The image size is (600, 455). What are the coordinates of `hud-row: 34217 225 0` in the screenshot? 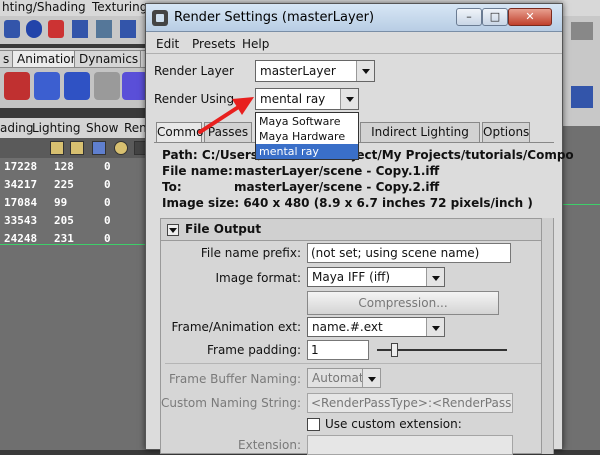 It's located at (57, 184).